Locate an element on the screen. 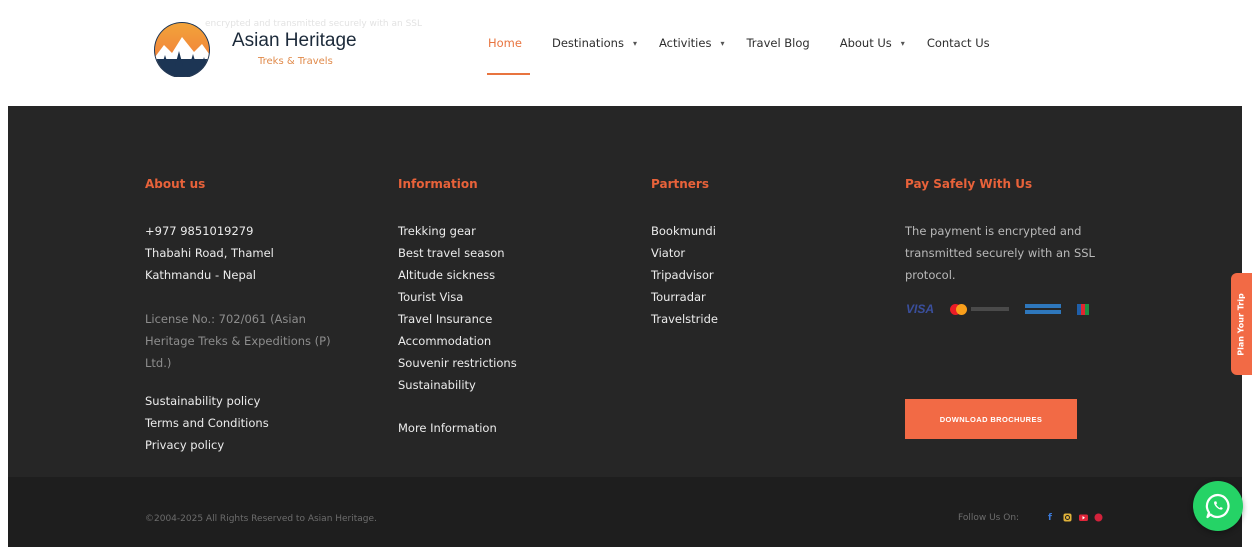 This screenshot has width=1252, height=547. nav-contact-us-label: Contact Us is located at coordinates (958, 43).